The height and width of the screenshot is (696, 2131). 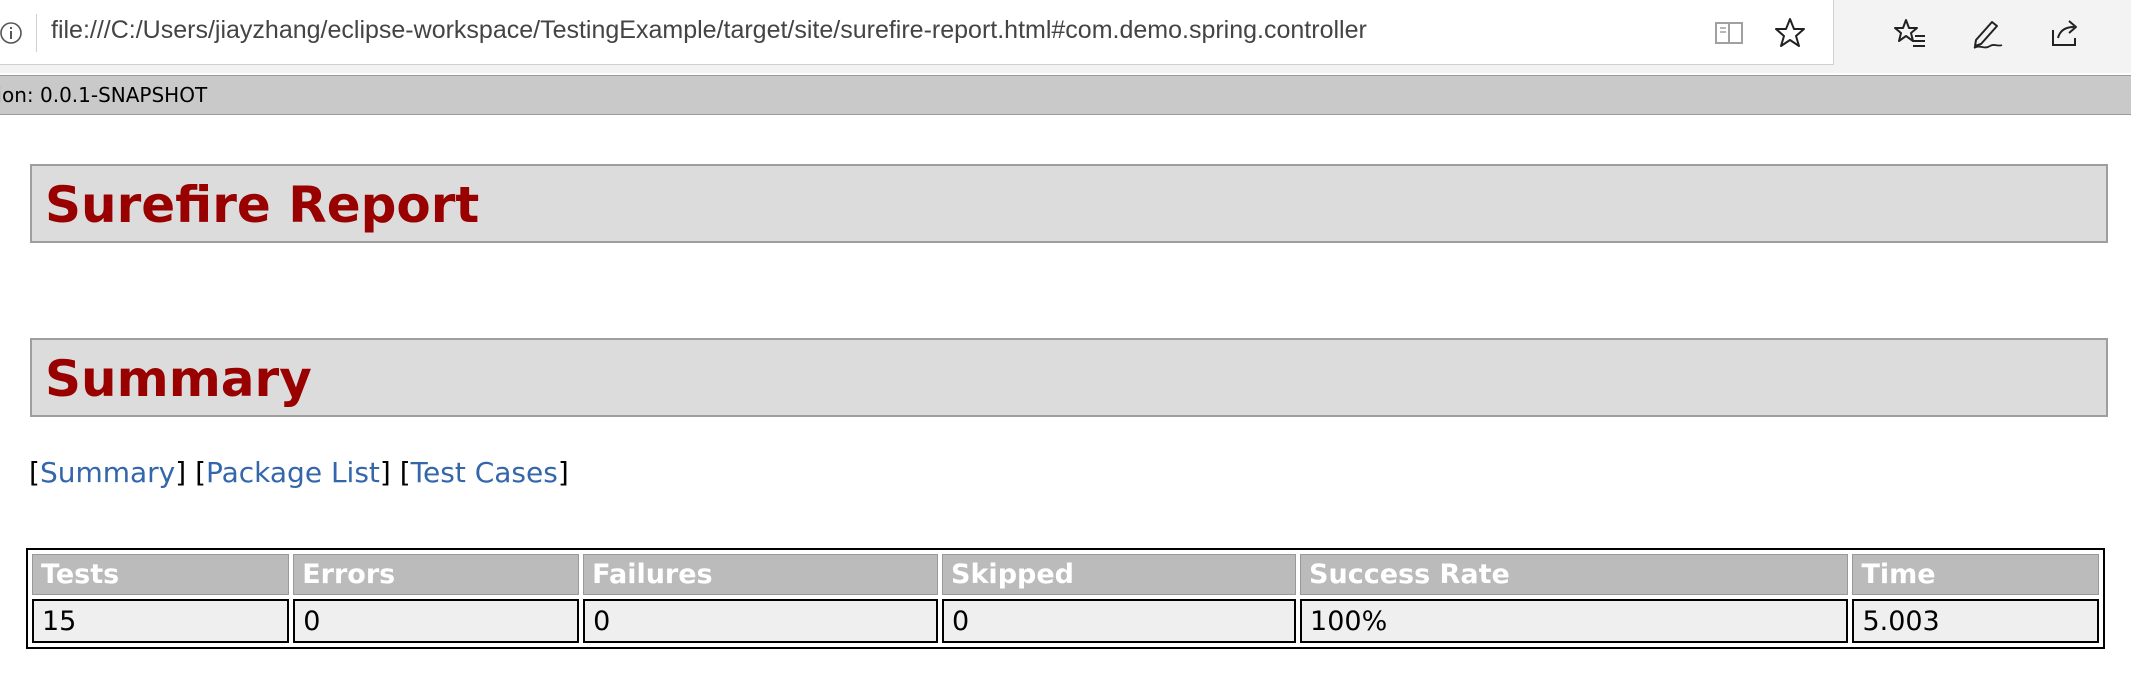 I want to click on report-title-section: Surefire Report, so click(x=1069, y=203).